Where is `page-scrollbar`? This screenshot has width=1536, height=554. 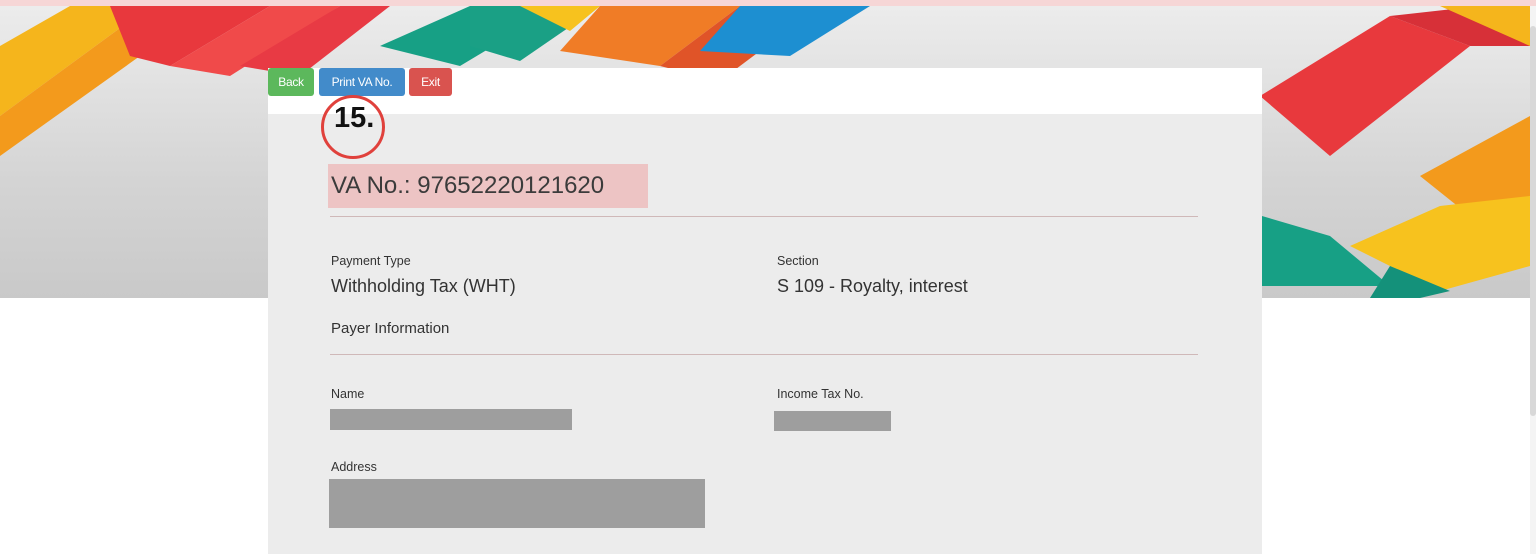
page-scrollbar is located at coordinates (1533, 280).